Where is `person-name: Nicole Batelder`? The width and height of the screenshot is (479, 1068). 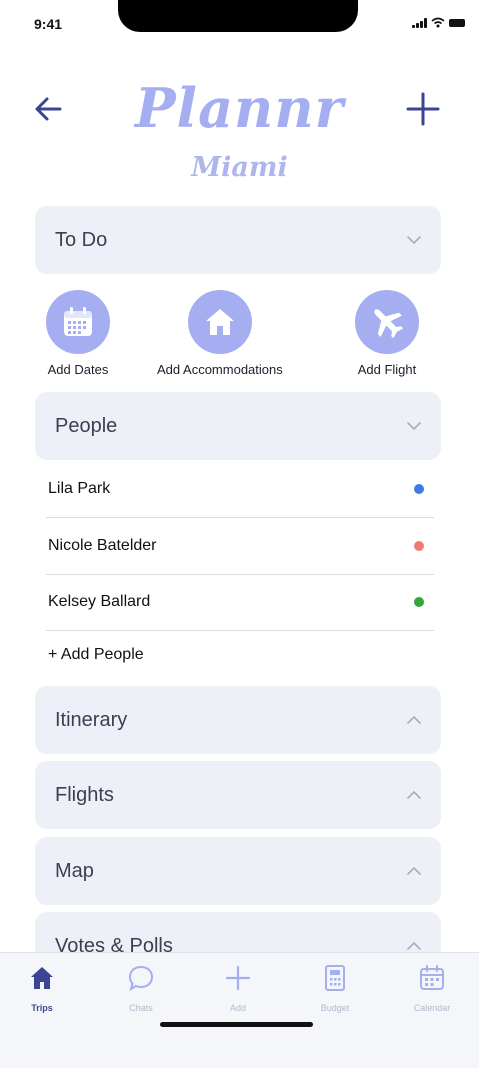
person-name: Nicole Batelder is located at coordinates (102, 545).